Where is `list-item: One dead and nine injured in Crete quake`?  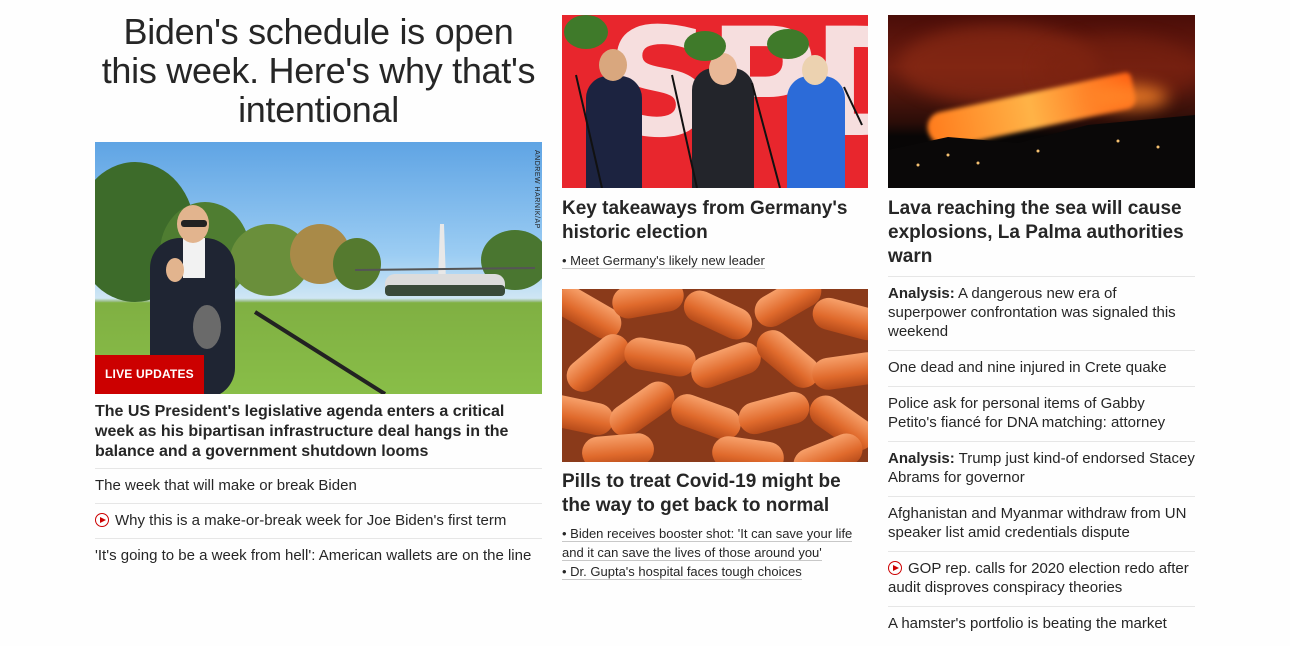
list-item: One dead and nine injured in Crete quake is located at coordinates (1041, 368).